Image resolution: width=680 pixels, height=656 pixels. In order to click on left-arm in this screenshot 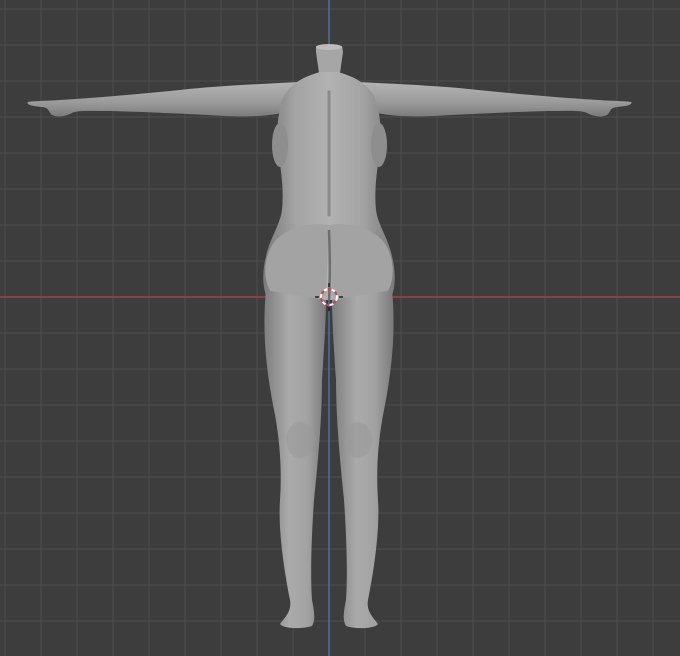, I will do `click(164, 99)`.